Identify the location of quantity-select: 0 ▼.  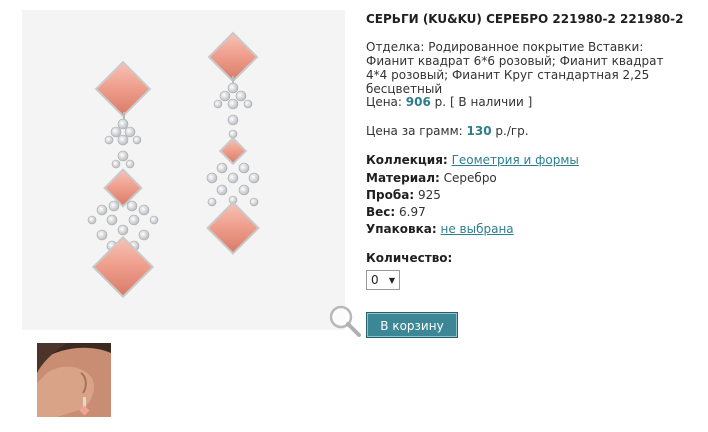
(383, 280).